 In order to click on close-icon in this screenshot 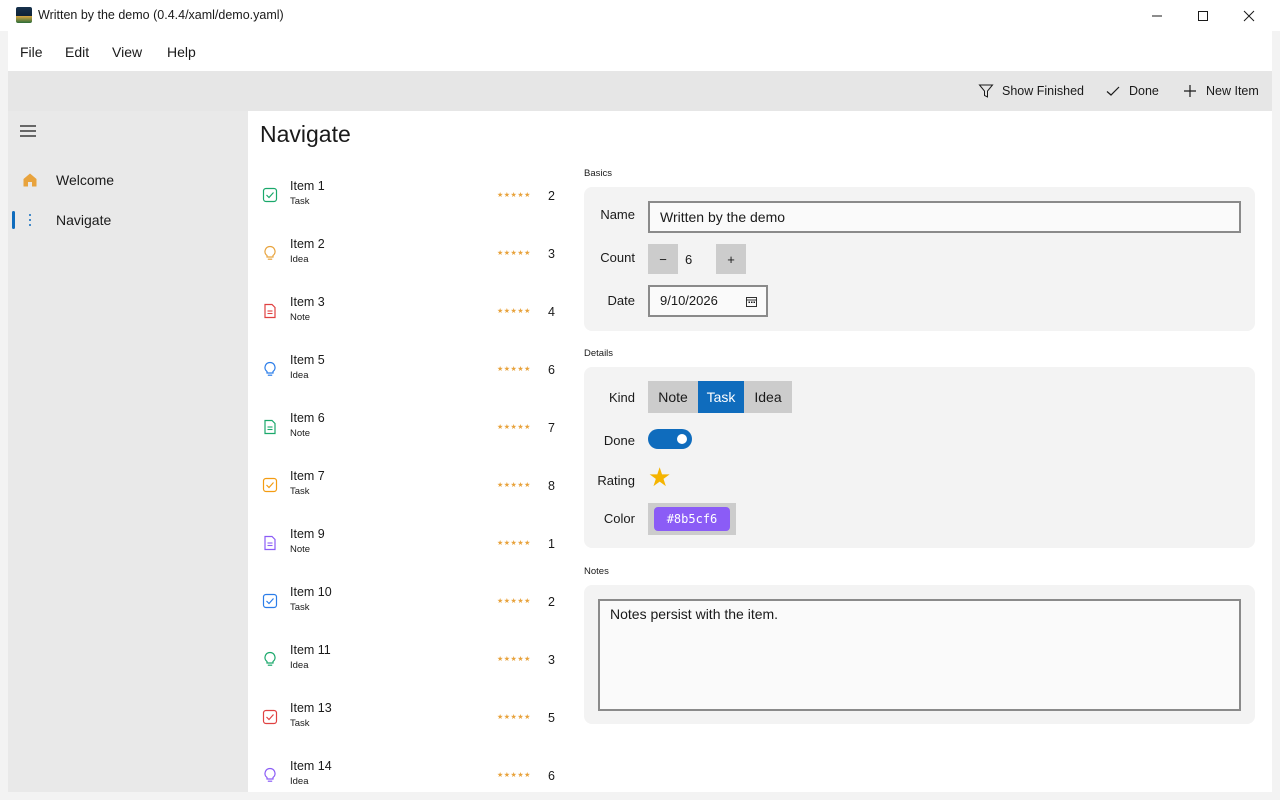, I will do `click(1249, 15)`.